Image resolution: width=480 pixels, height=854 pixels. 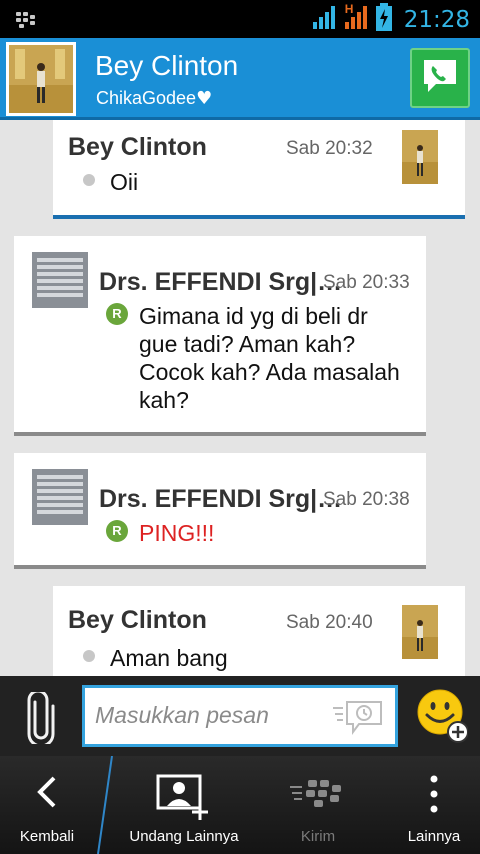 What do you see at coordinates (436, 19) in the screenshot?
I see `clock: 21:28` at bounding box center [436, 19].